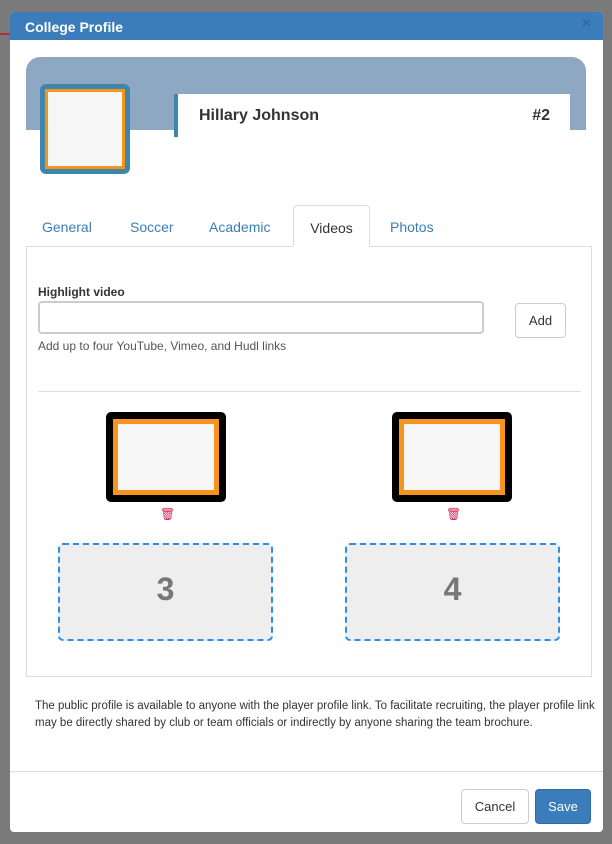 This screenshot has height=844, width=612. What do you see at coordinates (309, 391) in the screenshot?
I see `divider` at bounding box center [309, 391].